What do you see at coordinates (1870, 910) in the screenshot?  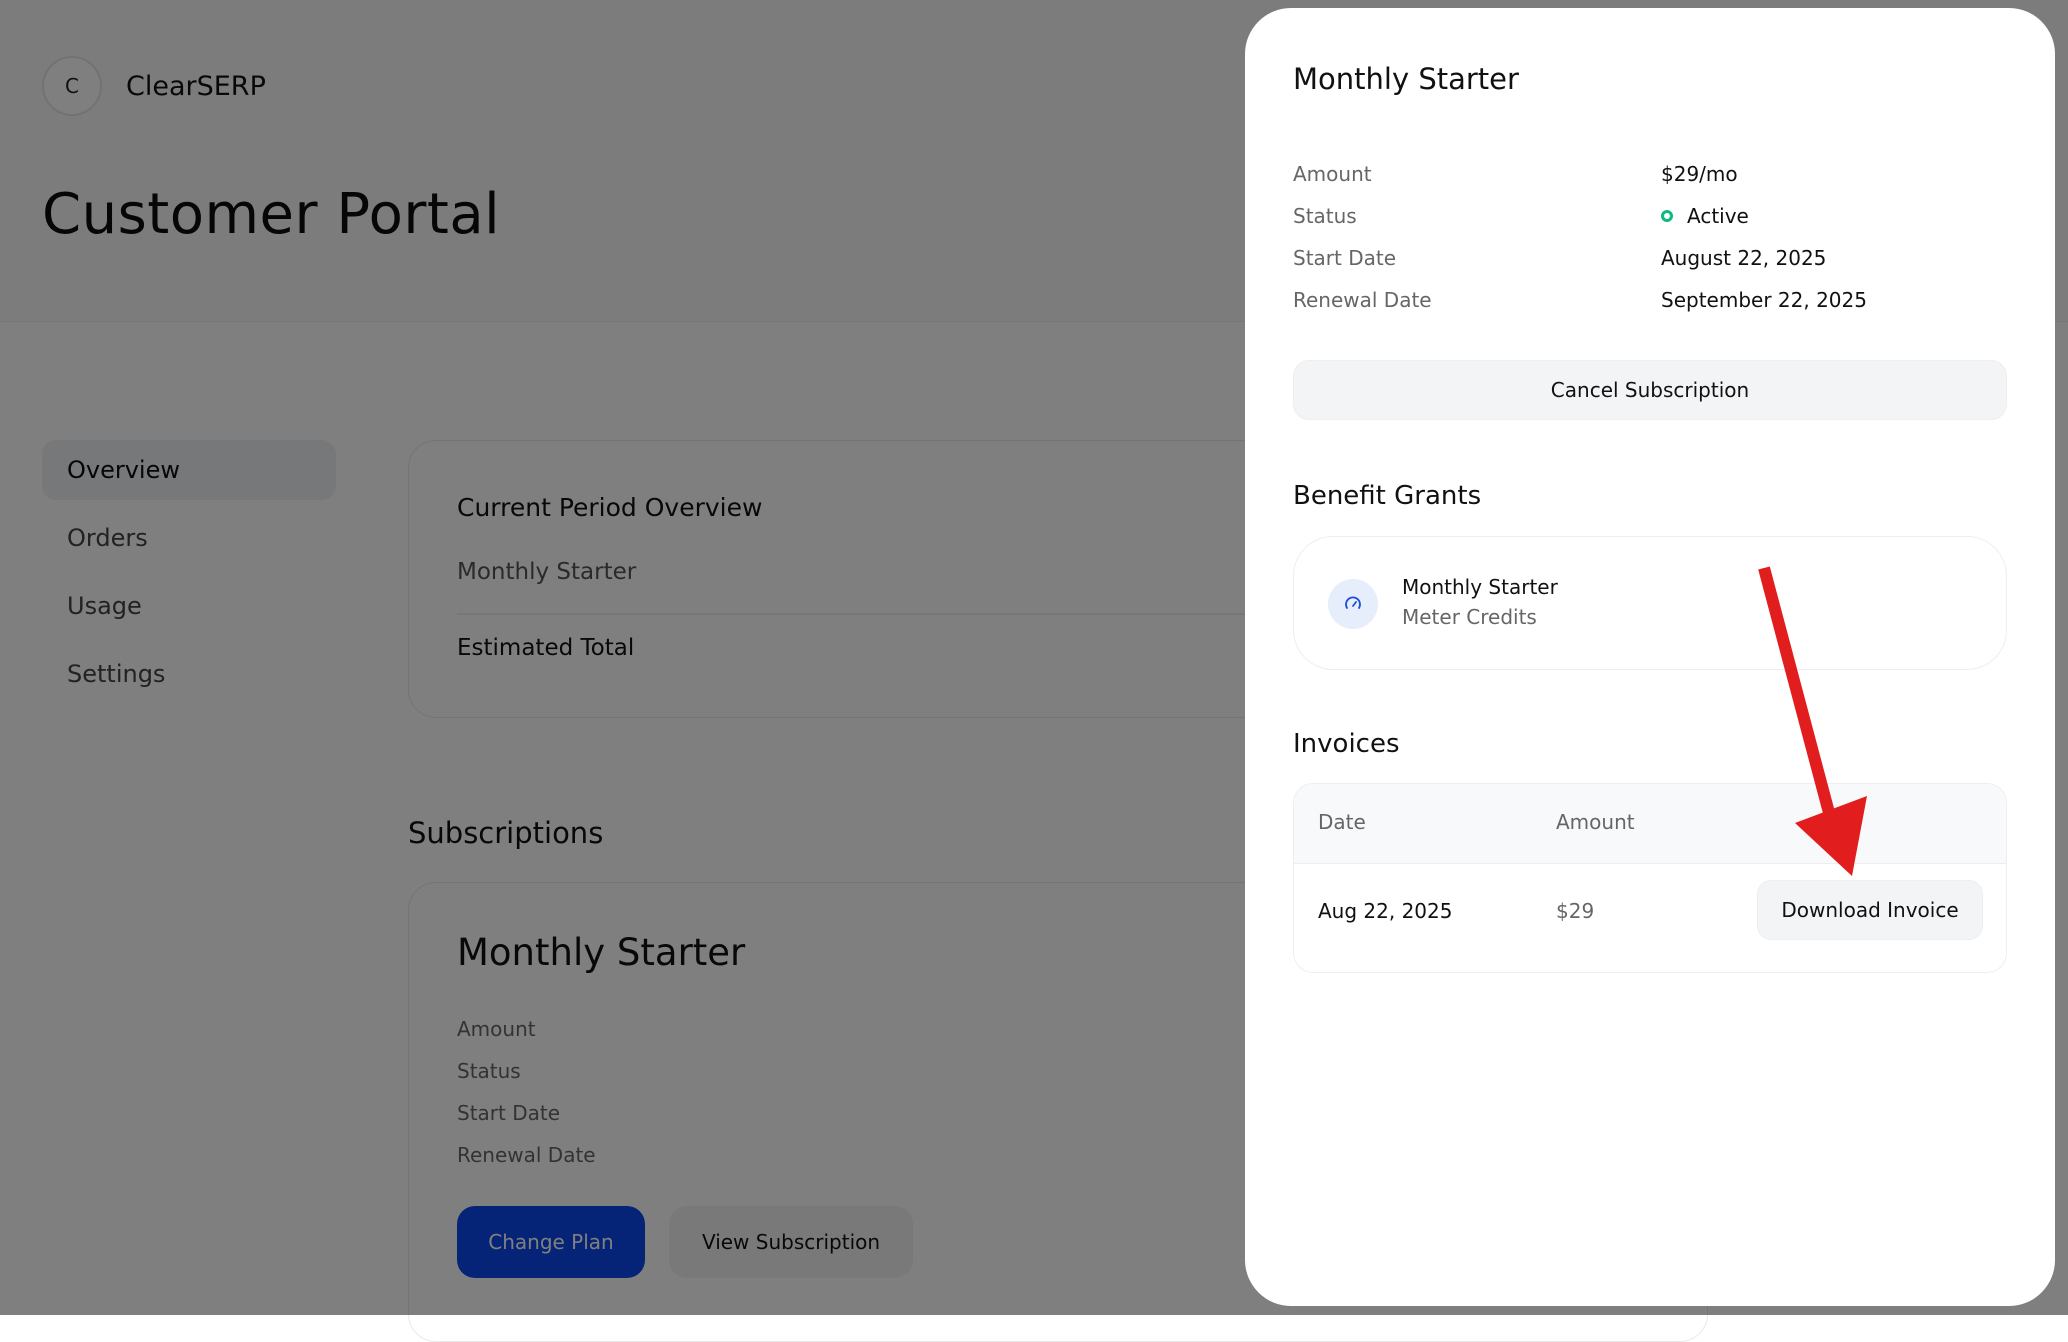 I see `download-invoice-button: Download Invoice` at bounding box center [1870, 910].